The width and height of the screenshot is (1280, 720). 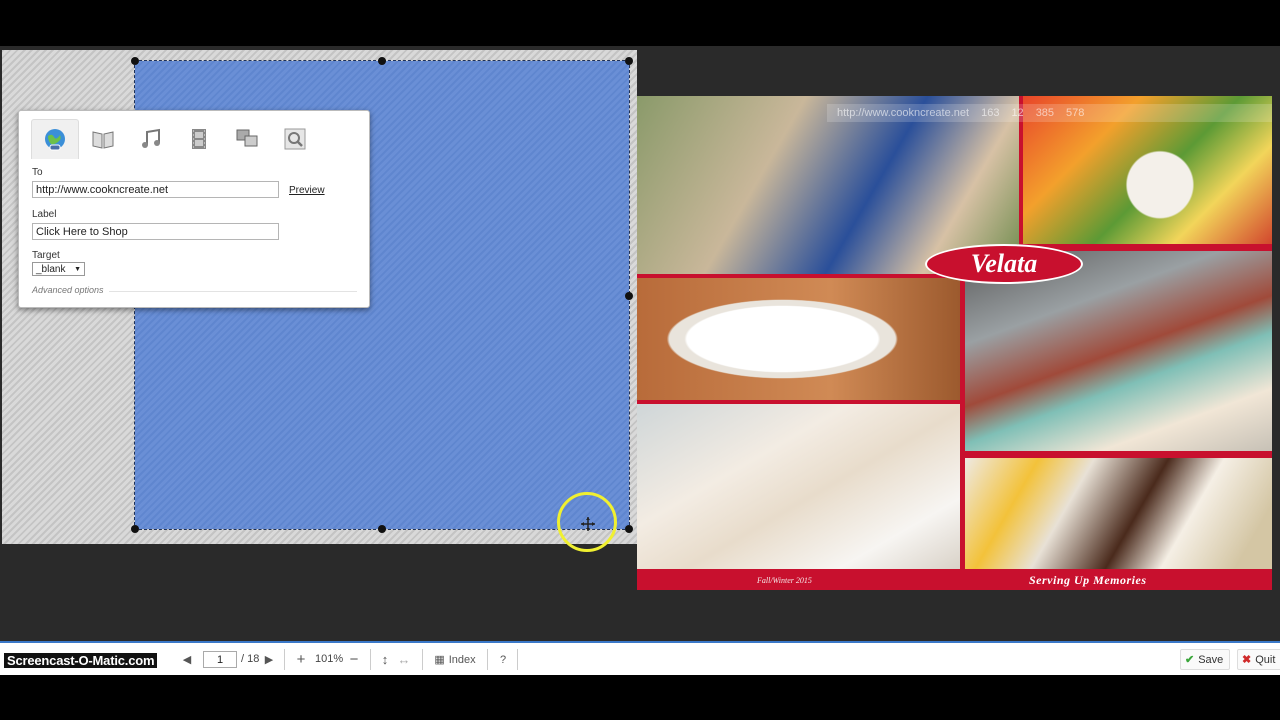 I want to click on film-icon, so click(x=199, y=139).